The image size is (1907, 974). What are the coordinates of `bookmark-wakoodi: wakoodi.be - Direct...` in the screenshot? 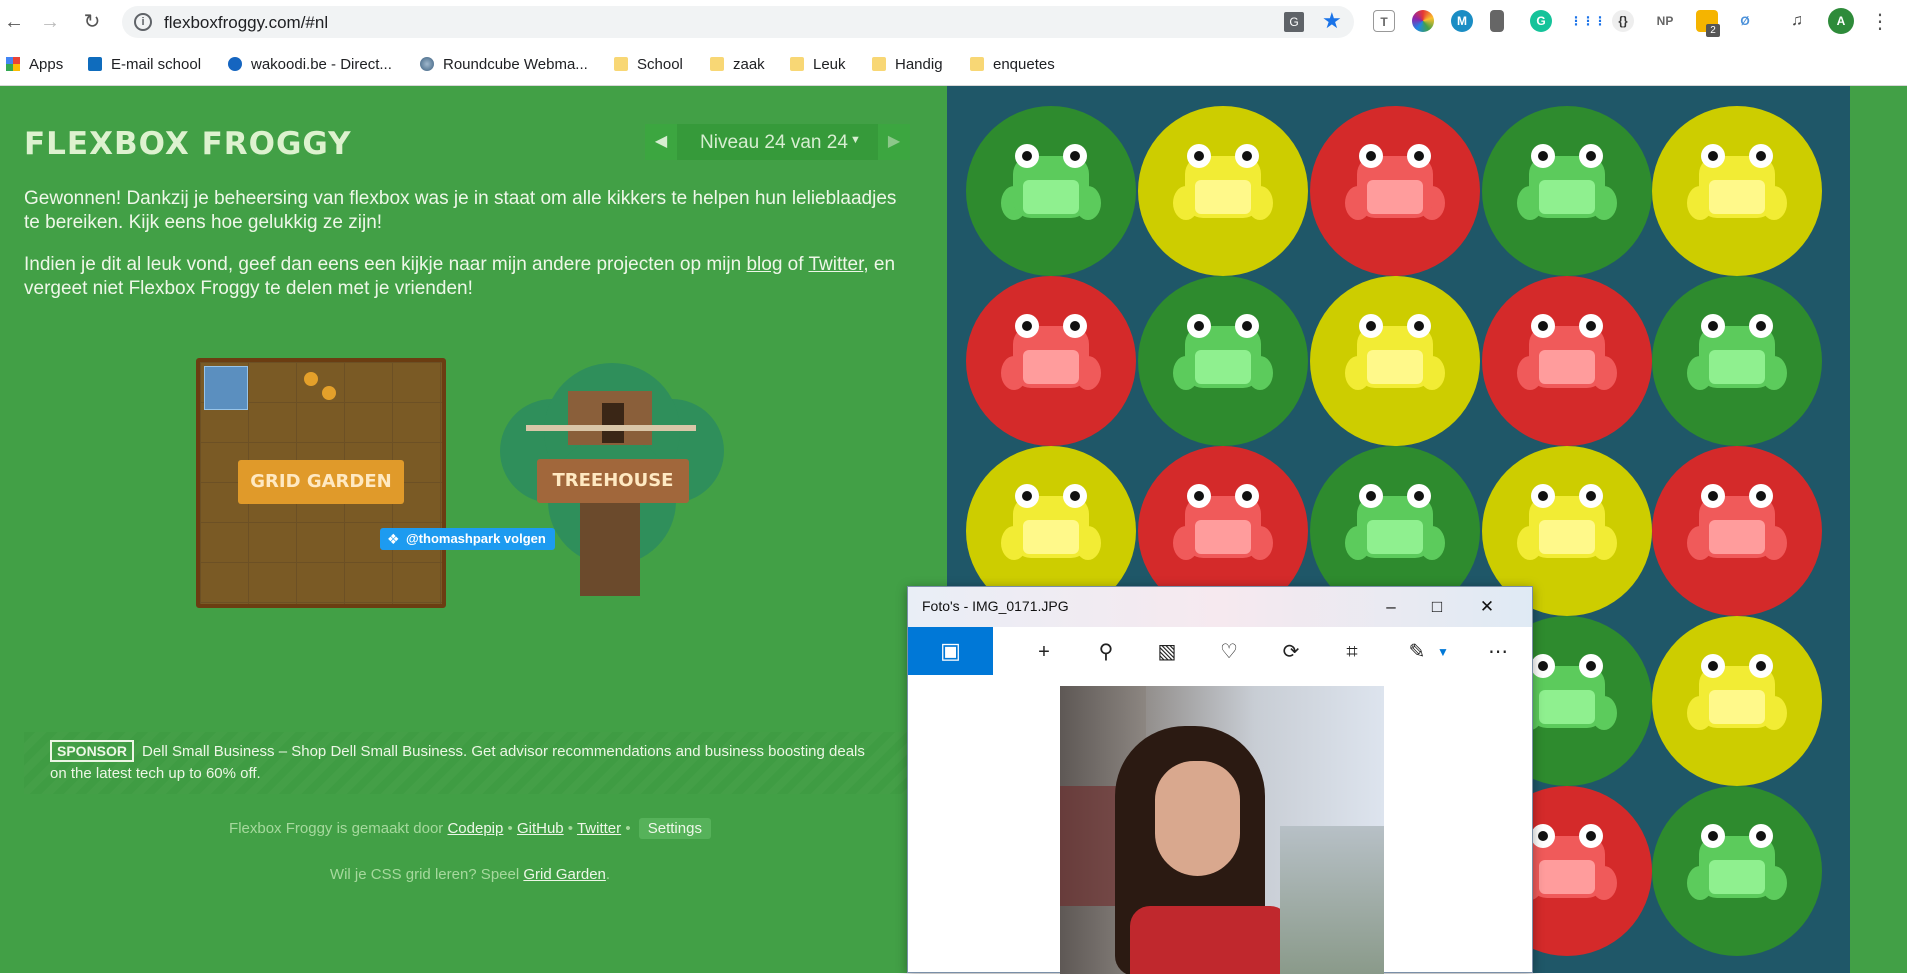 It's located at (310, 65).